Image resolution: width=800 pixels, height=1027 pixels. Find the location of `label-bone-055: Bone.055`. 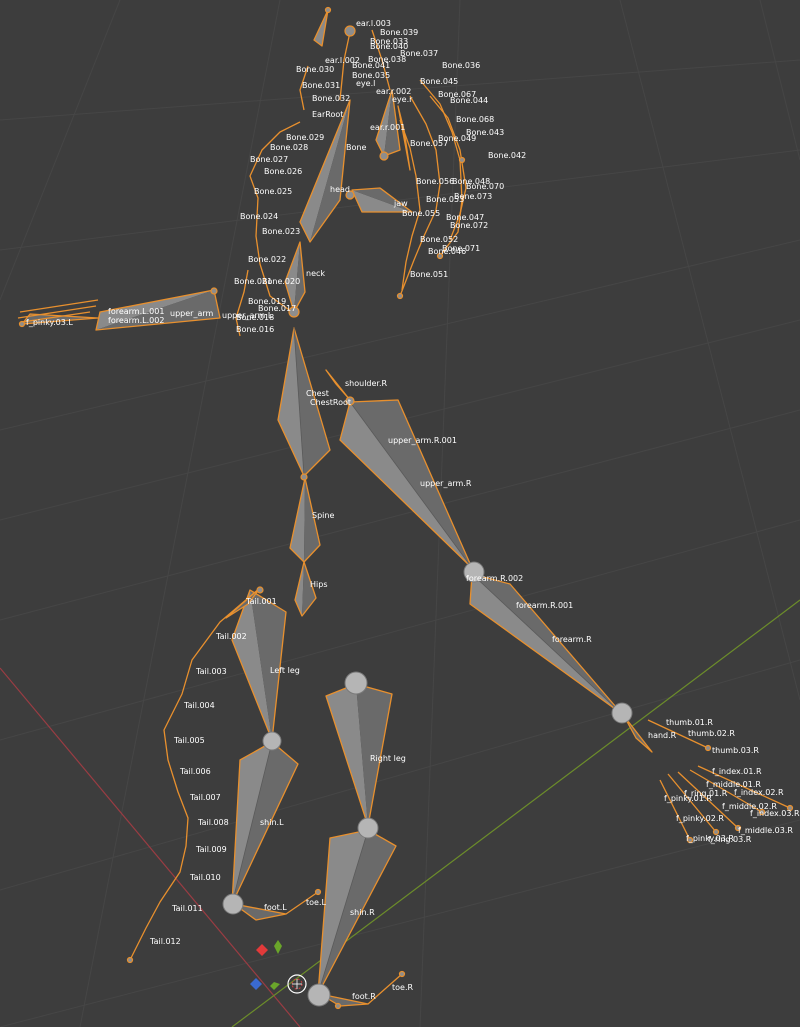

label-bone-055: Bone.055 is located at coordinates (421, 213).